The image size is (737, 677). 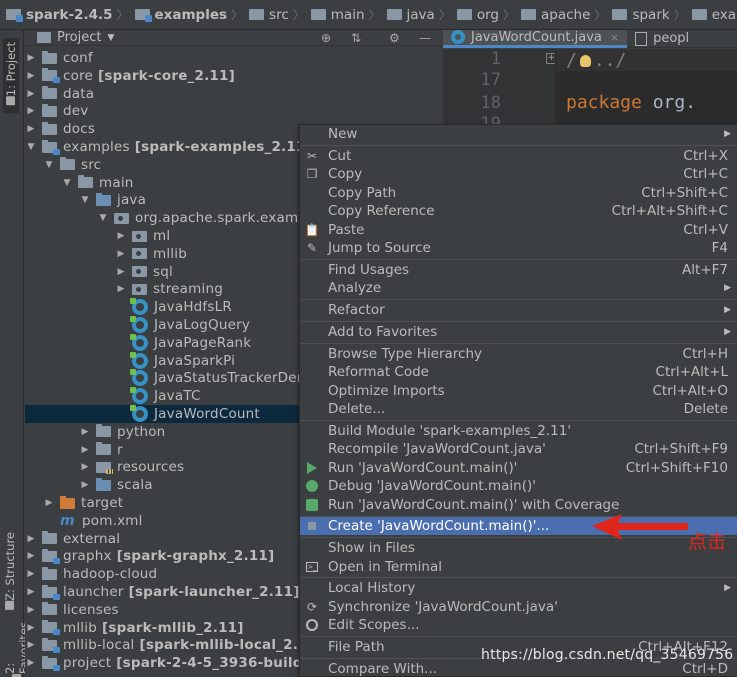 I want to click on package-icon, so click(x=529, y=14).